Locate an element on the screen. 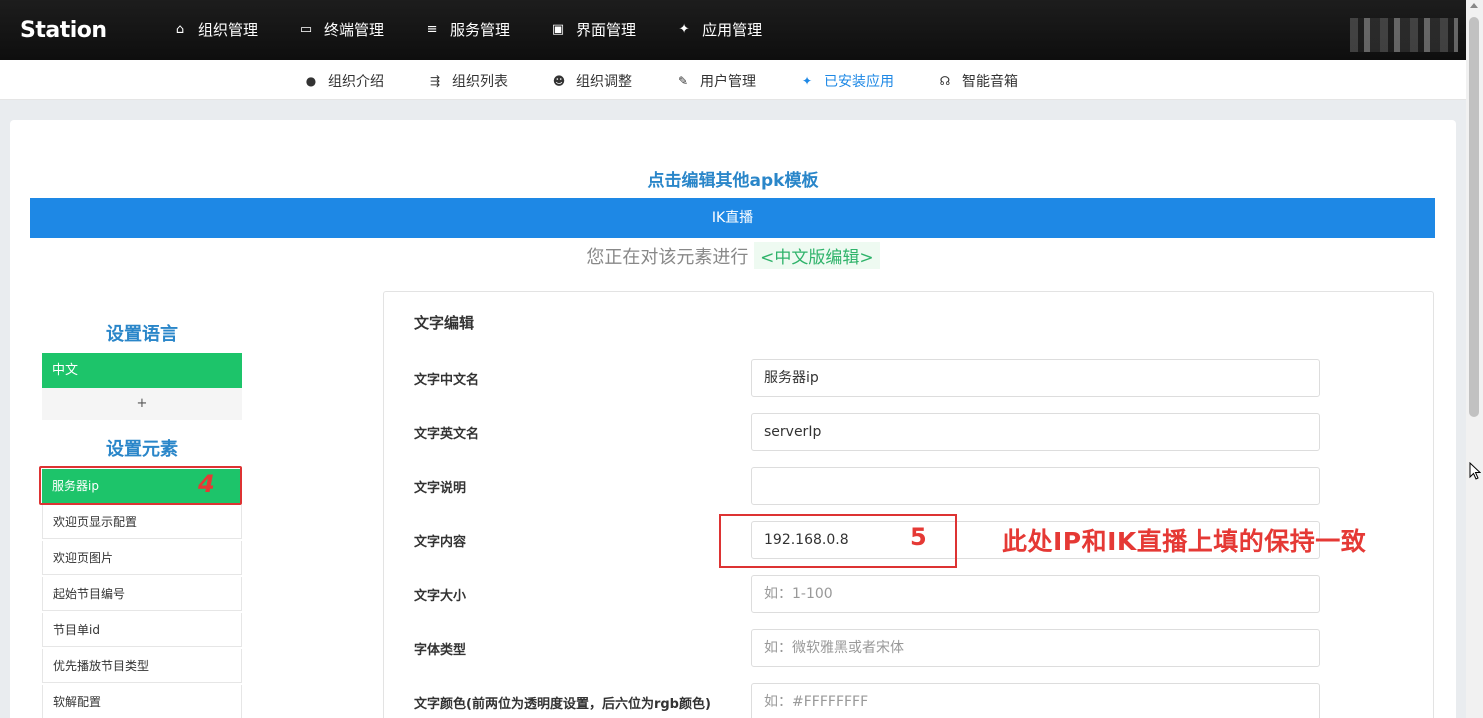 The height and width of the screenshot is (718, 1483). description-input is located at coordinates (1035, 486).